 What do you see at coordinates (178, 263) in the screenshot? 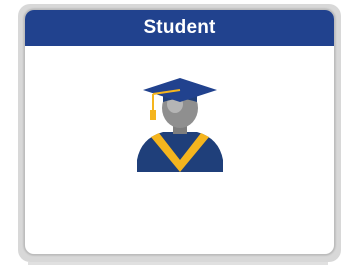
I see `bottom-shadow` at bounding box center [178, 263].